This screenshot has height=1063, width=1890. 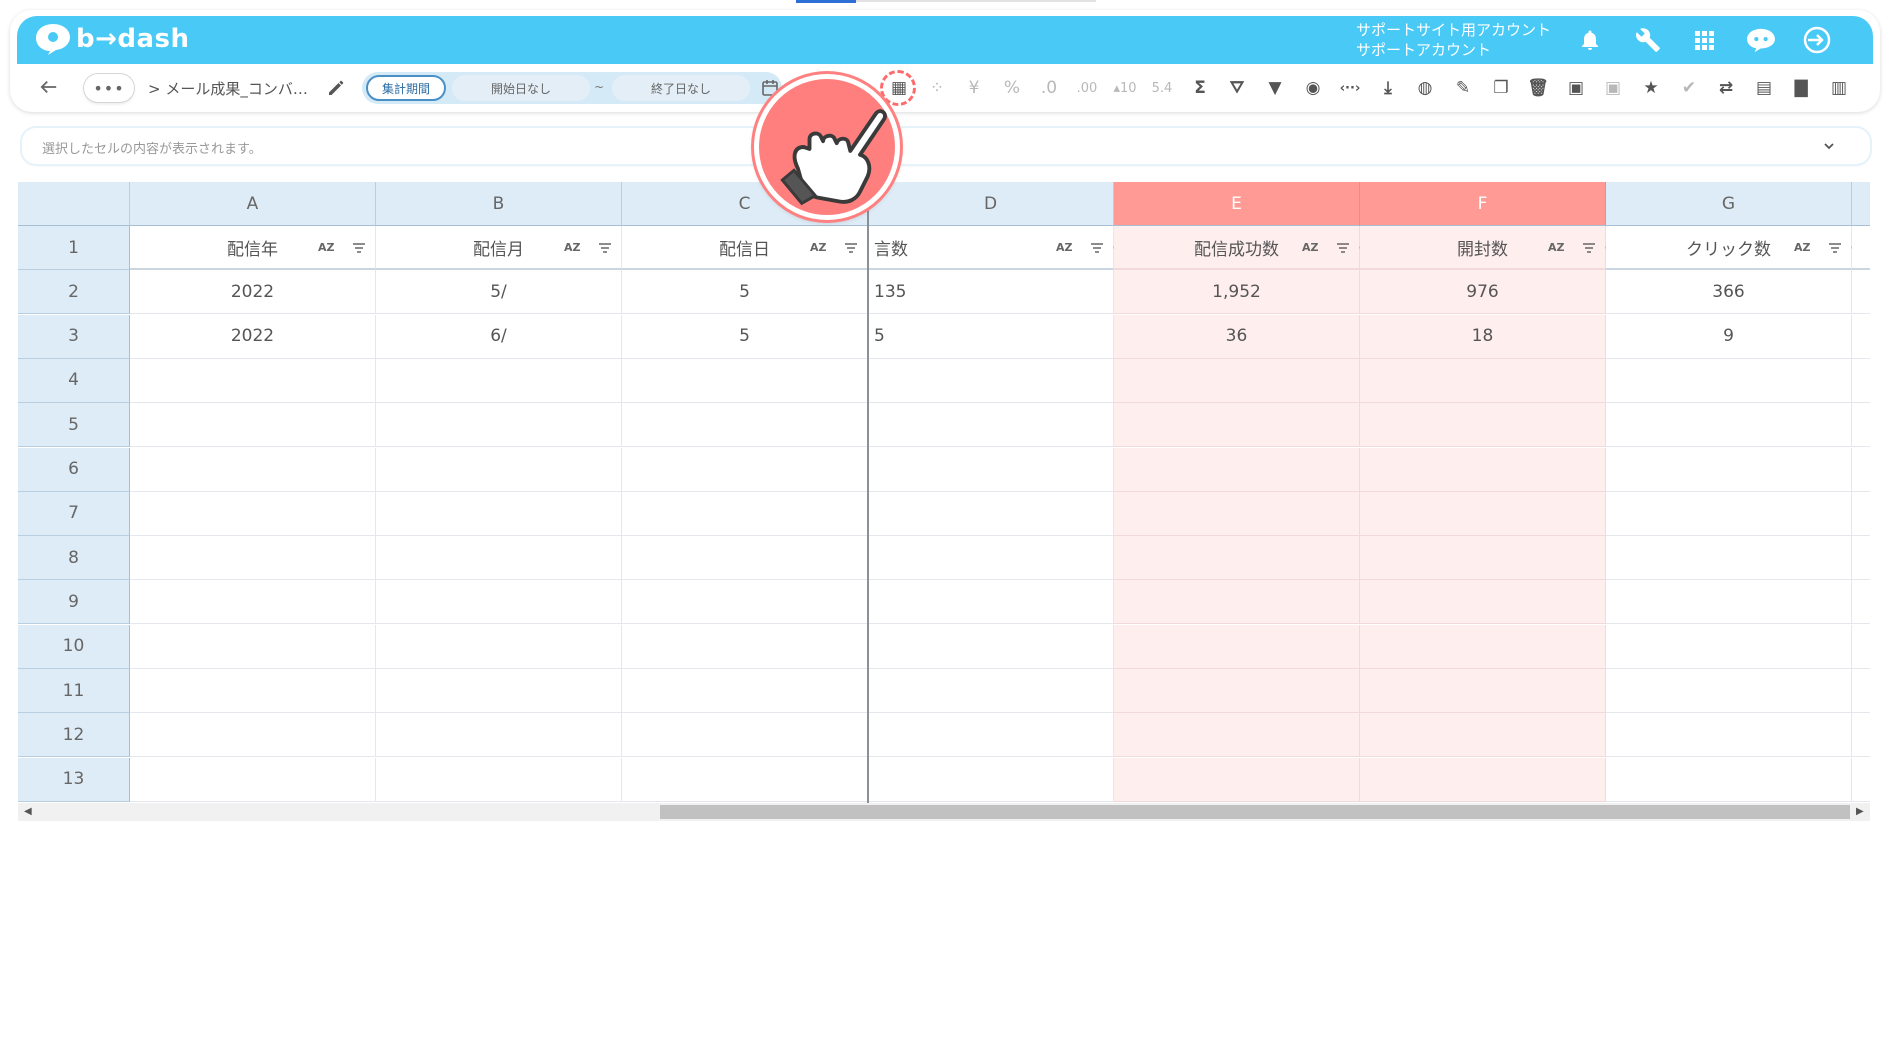 I want to click on column-header-d: D, so click(x=991, y=204).